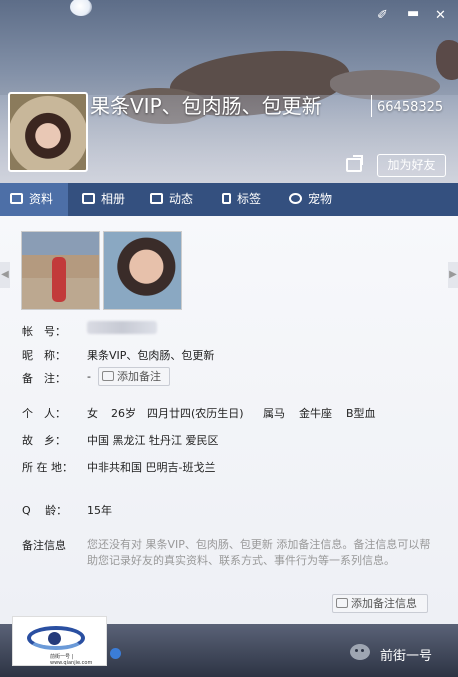  I want to click on tab-album: 相册, so click(108, 199).